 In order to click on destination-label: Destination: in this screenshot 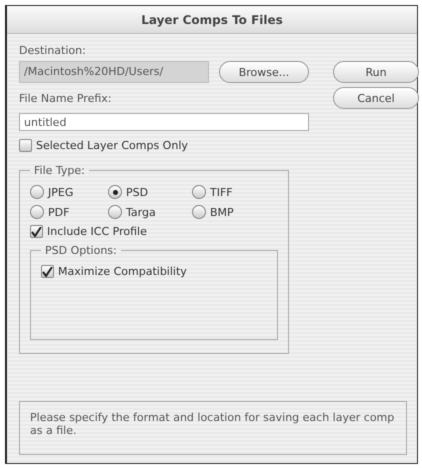, I will do `click(53, 50)`.